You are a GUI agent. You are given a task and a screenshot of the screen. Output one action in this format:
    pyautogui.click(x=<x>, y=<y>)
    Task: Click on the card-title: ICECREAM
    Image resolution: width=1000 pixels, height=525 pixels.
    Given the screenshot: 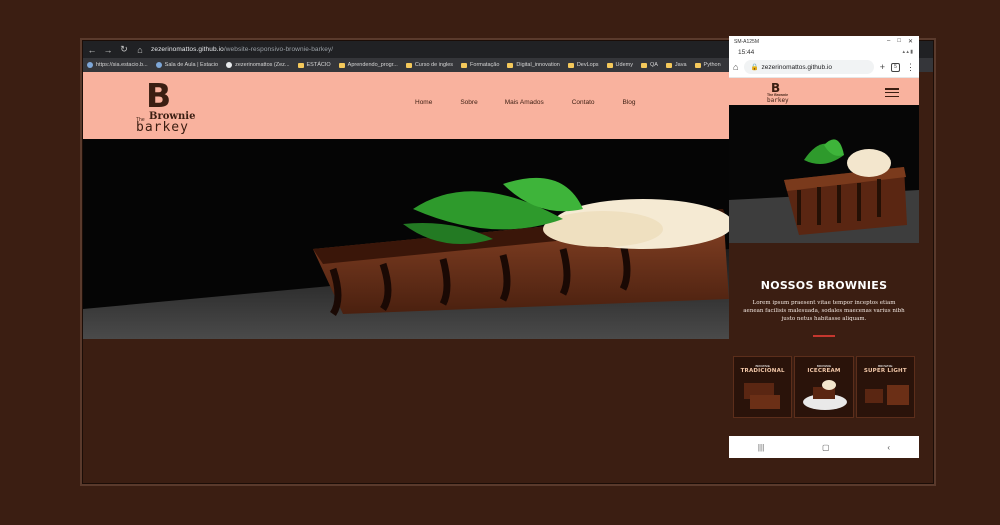 What is the action you would take?
    pyautogui.click(x=824, y=371)
    